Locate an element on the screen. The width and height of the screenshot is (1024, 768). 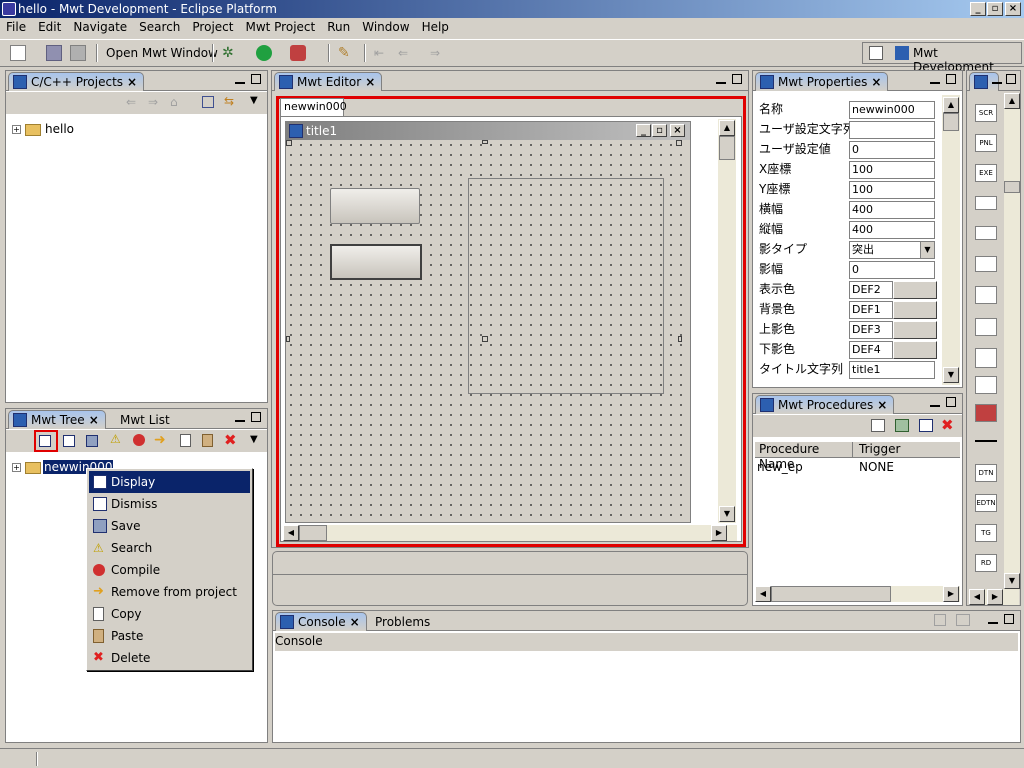
scroll-up-icon: ▲ is located at coordinates (951, 105).